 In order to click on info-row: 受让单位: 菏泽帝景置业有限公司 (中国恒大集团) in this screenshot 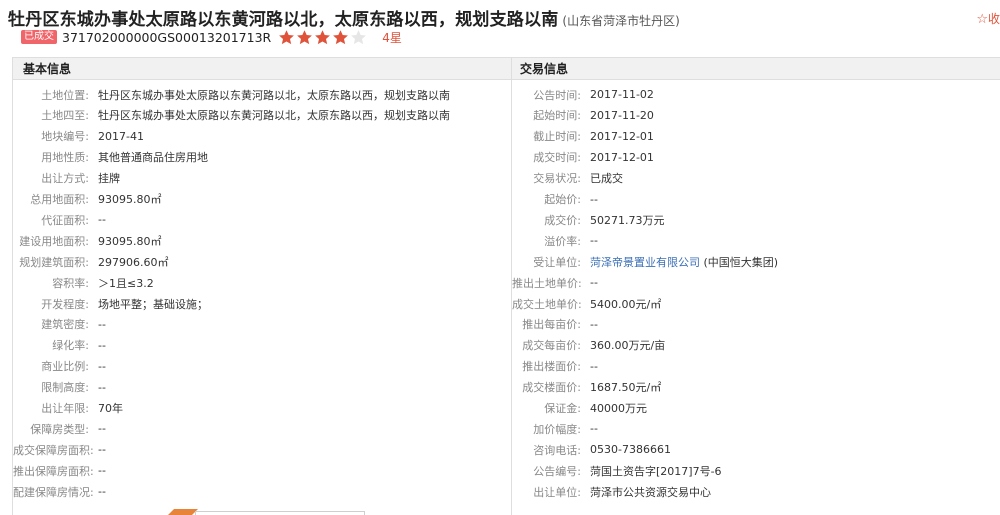, I will do `click(645, 261)`.